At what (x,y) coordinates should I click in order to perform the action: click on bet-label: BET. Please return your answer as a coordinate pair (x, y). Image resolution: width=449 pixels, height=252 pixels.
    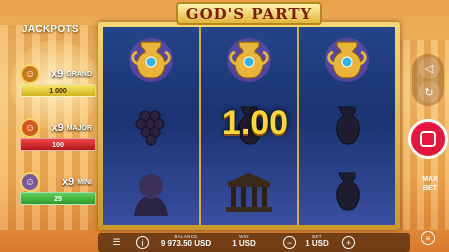
    Looking at the image, I should click on (317, 236).